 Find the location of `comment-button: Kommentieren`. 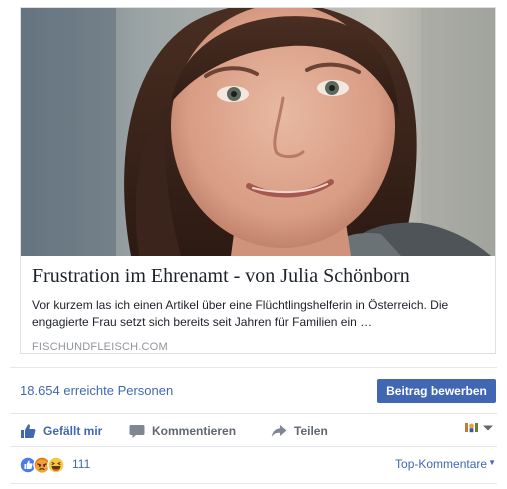

comment-button: Kommentieren is located at coordinates (182, 431).